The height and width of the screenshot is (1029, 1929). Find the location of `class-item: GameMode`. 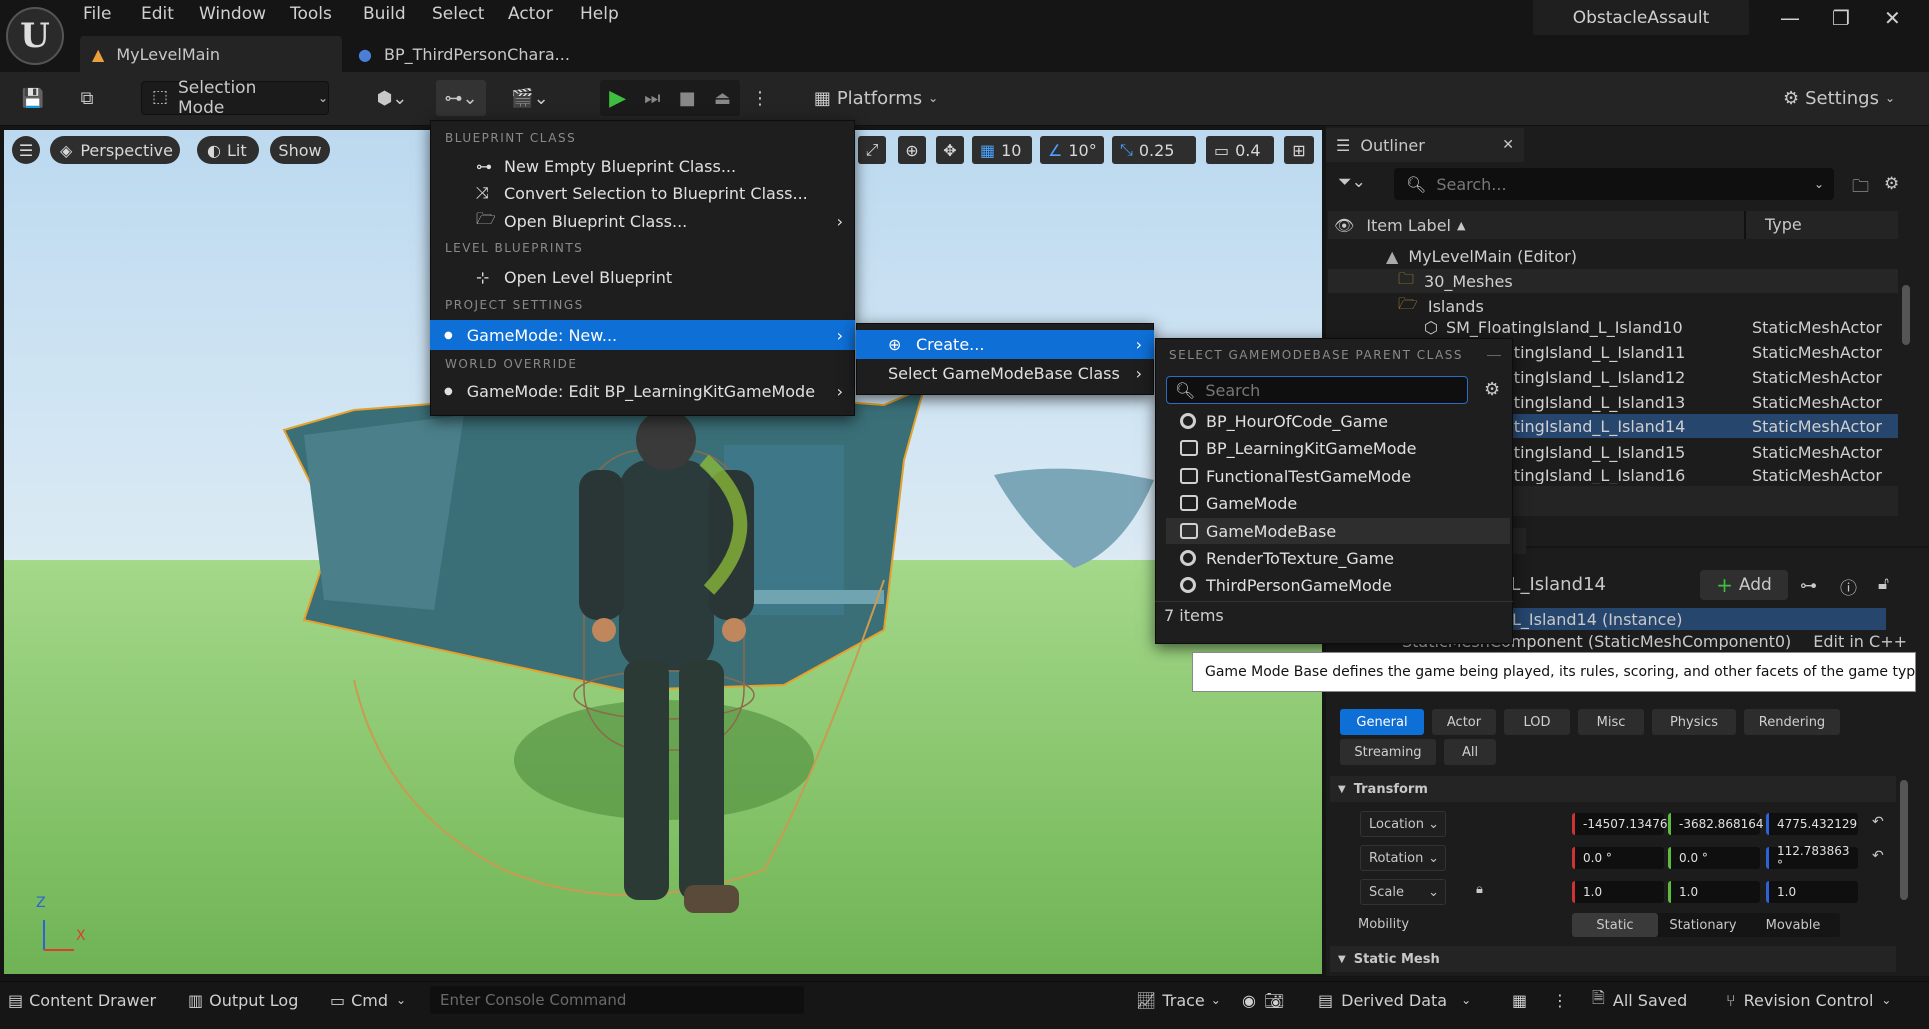

class-item: GameMode is located at coordinates (1336, 503).